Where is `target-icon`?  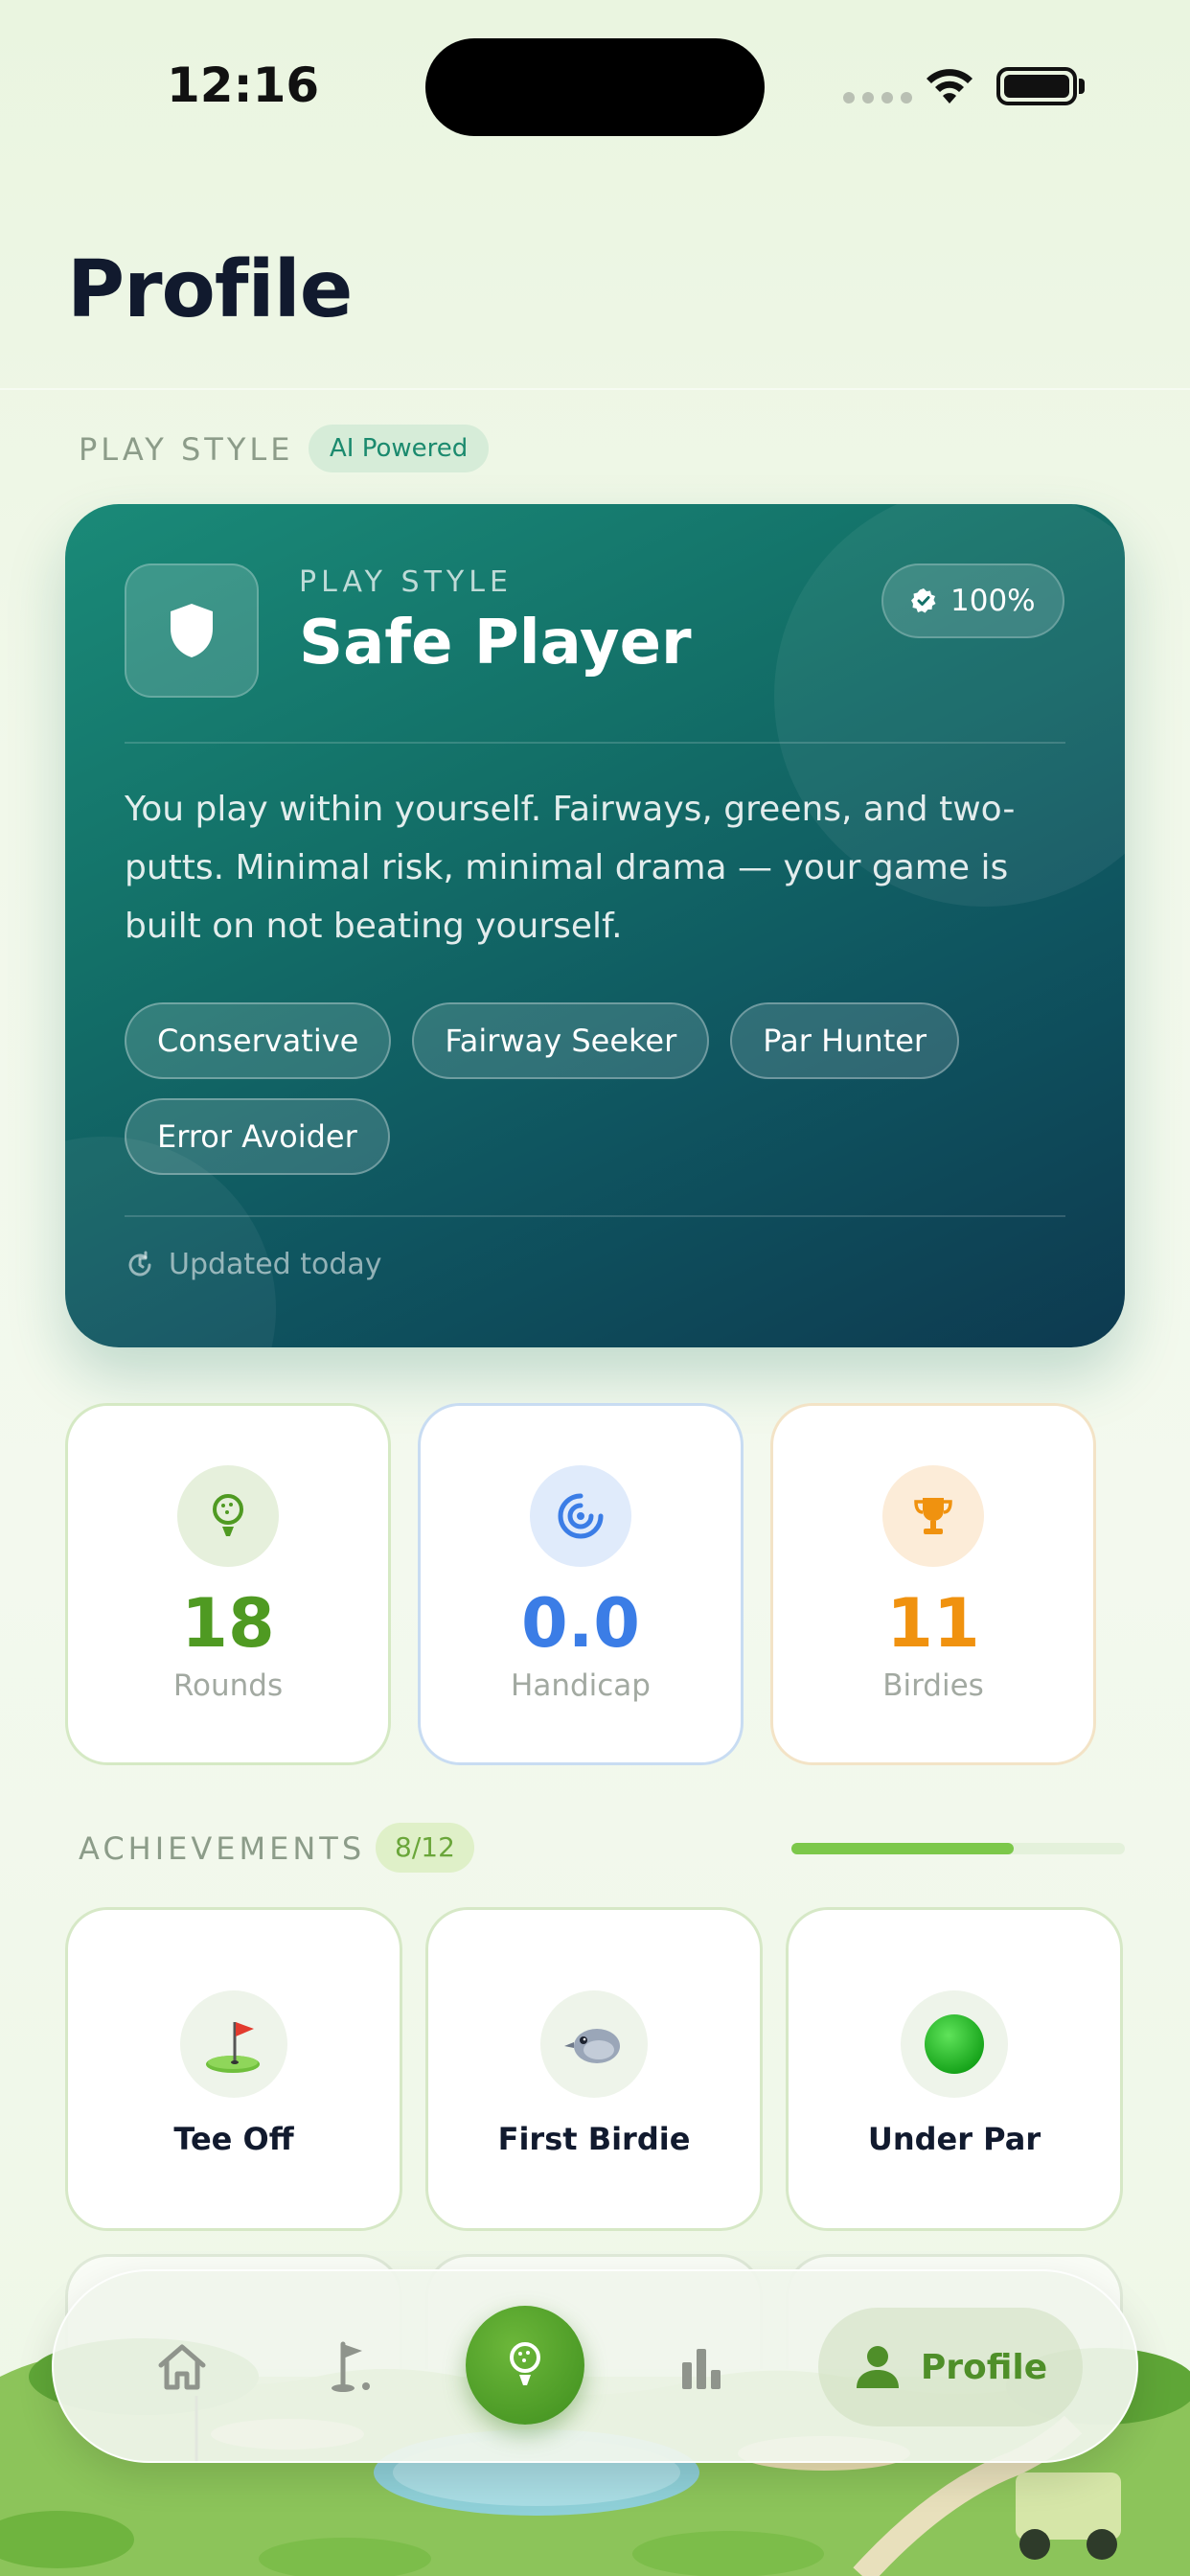 target-icon is located at coordinates (580, 1516).